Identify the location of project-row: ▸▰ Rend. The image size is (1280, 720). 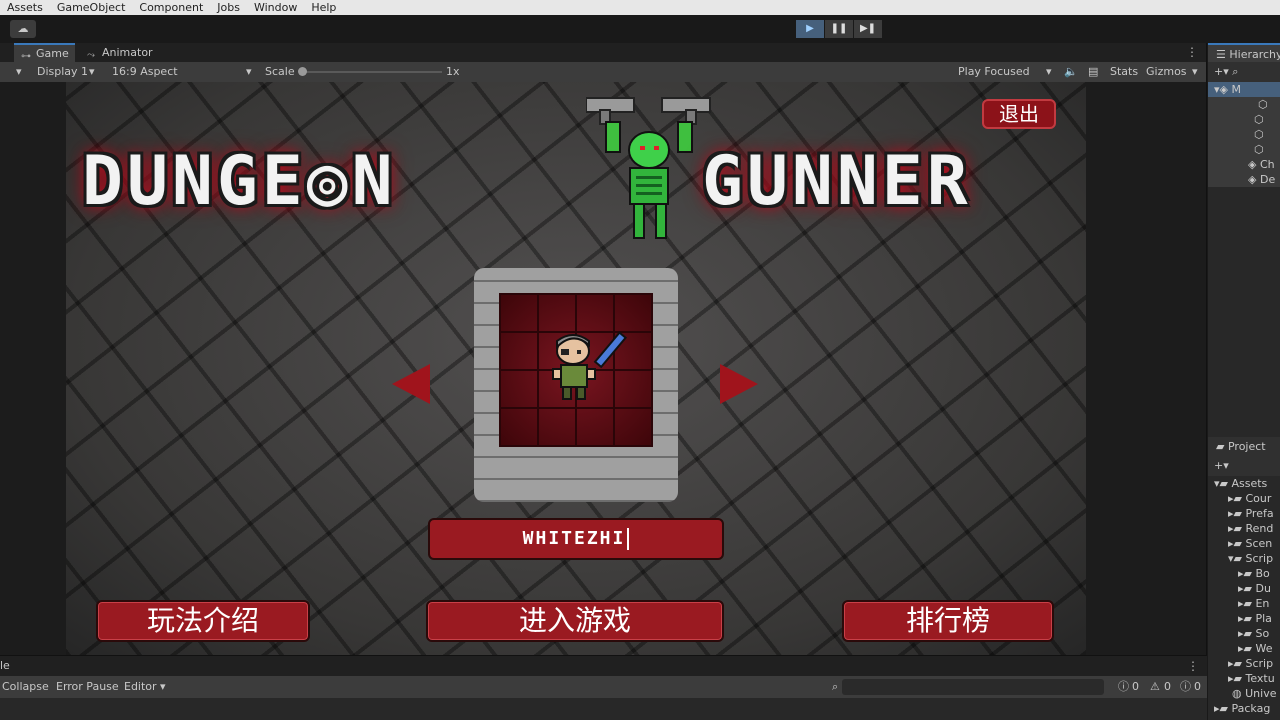
(1244, 528).